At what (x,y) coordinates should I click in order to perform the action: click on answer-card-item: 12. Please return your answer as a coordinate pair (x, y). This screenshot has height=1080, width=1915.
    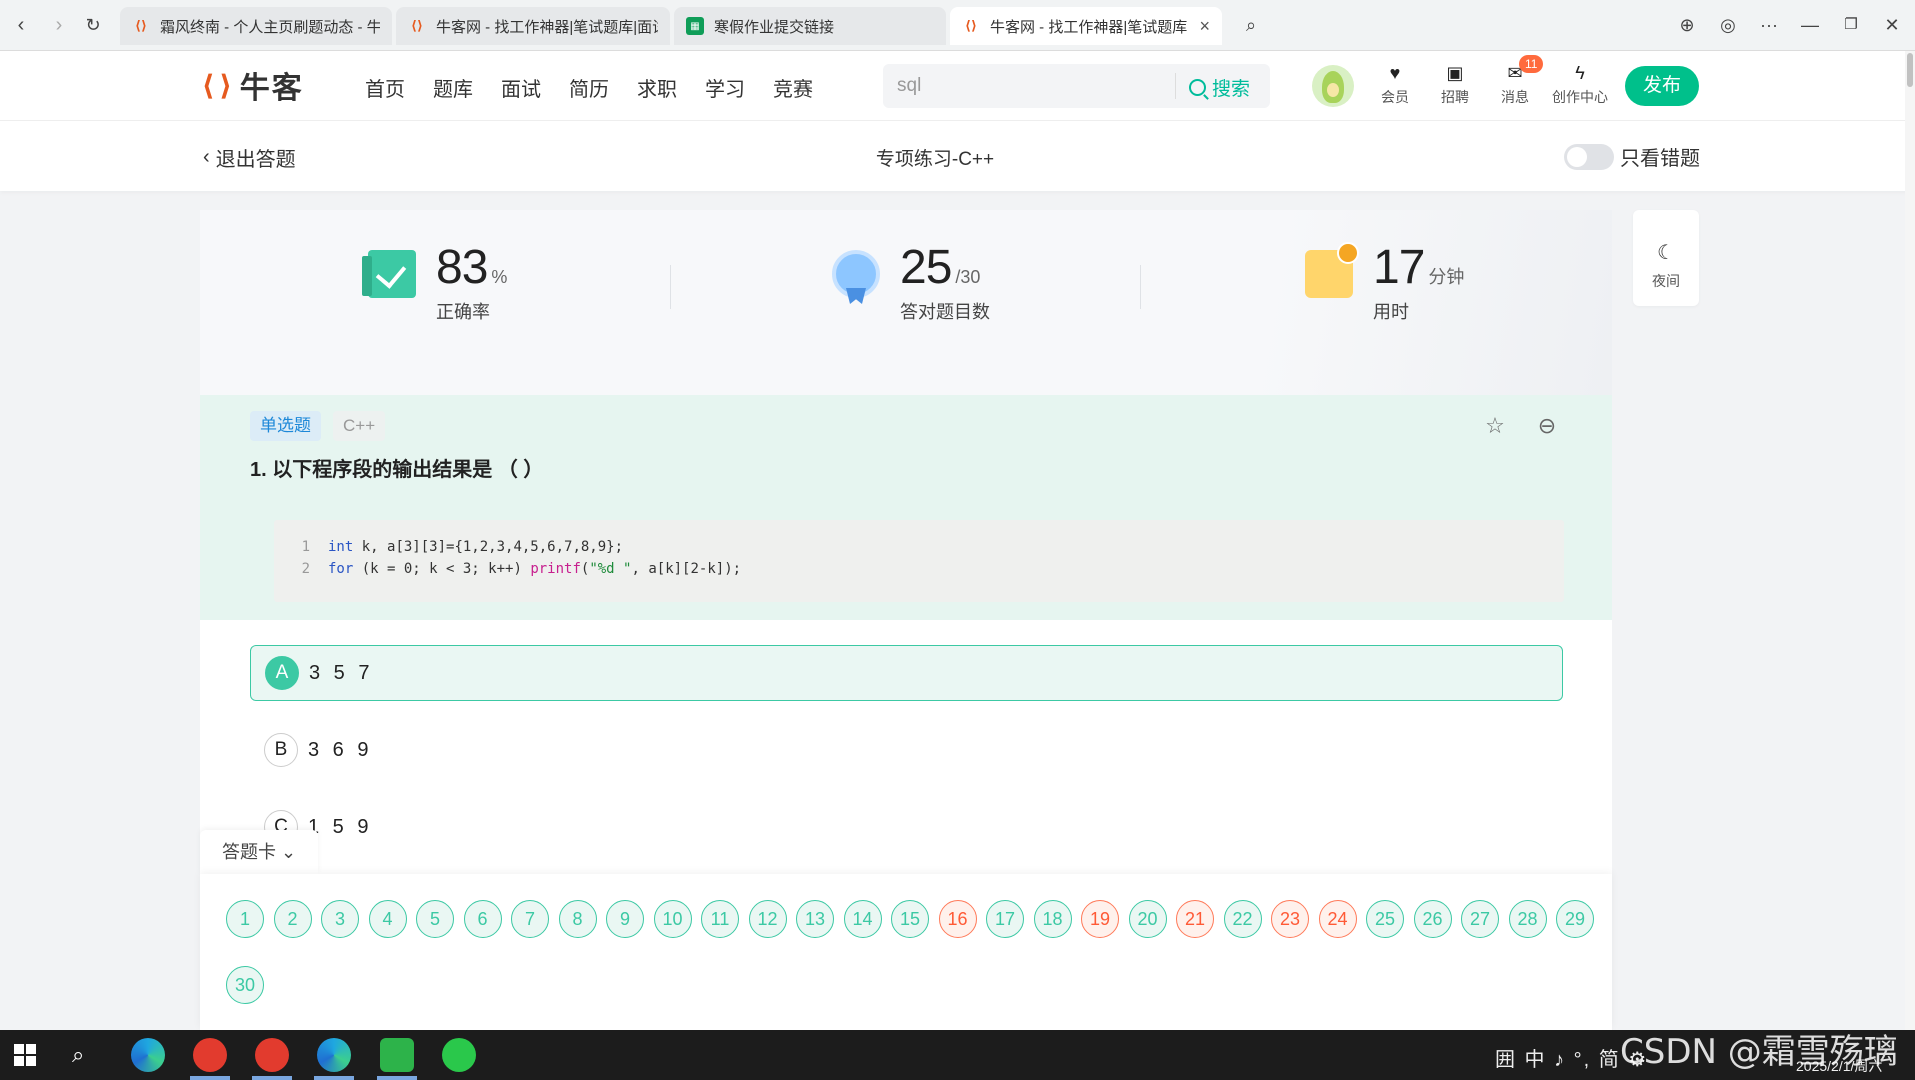
    Looking at the image, I should click on (767, 919).